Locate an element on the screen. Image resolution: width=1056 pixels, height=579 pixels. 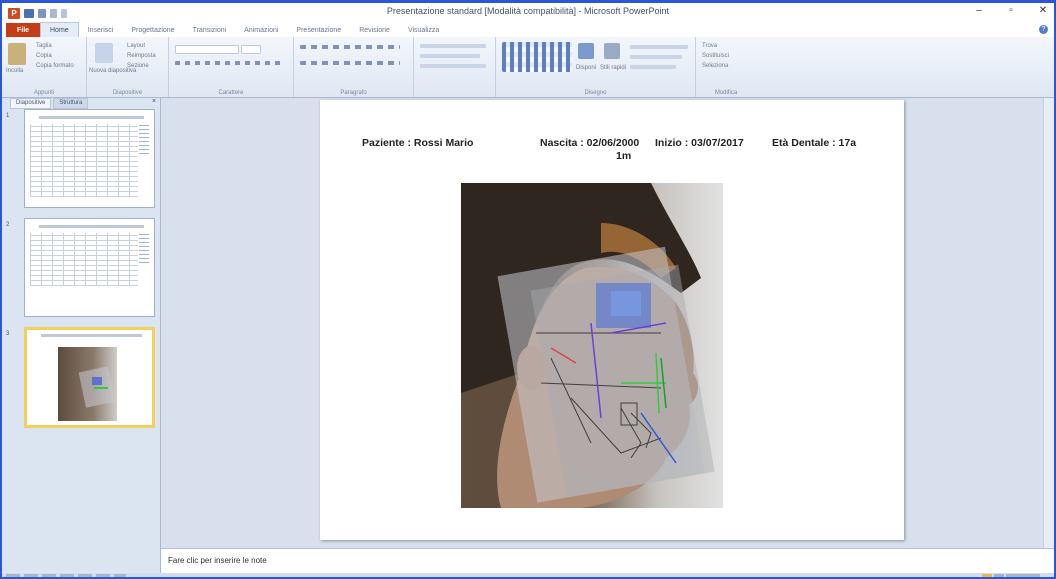
redo-icon is located at coordinates (53, 13).